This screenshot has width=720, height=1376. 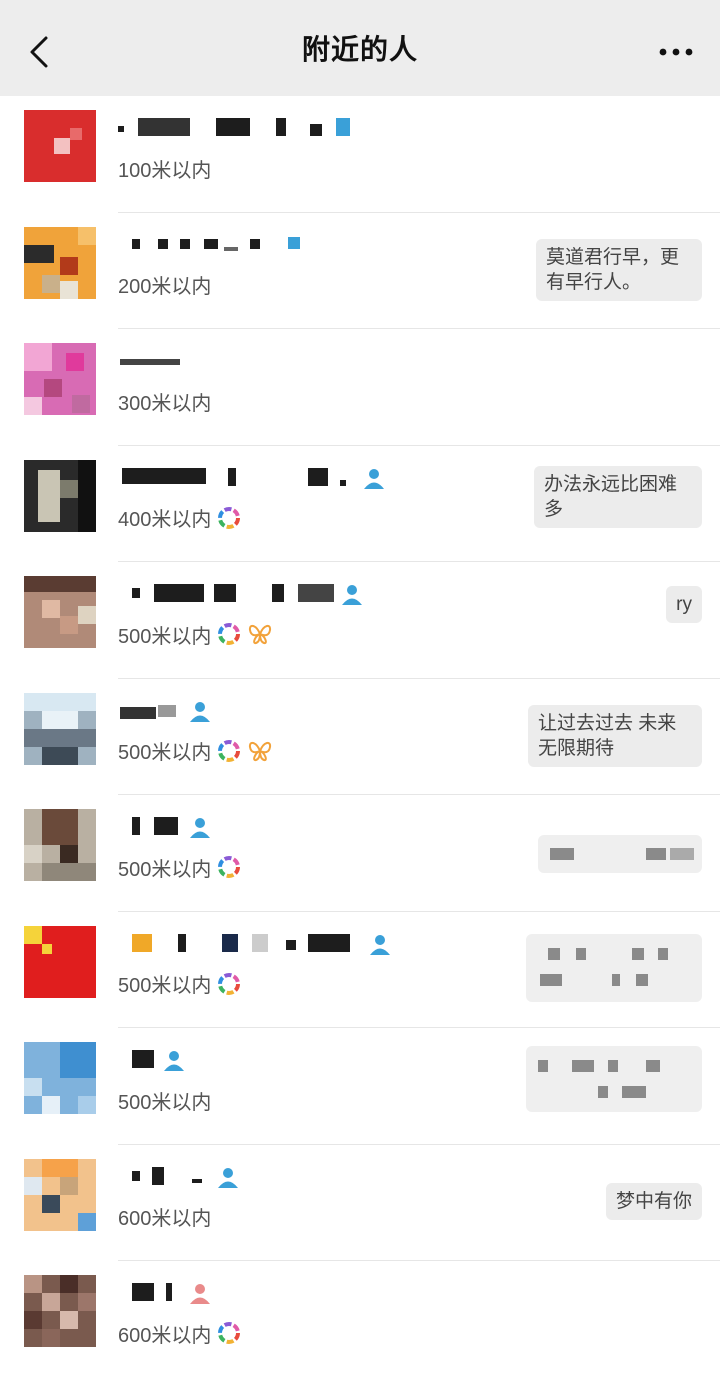 I want to click on page-title: 附近的人, so click(x=359, y=49).